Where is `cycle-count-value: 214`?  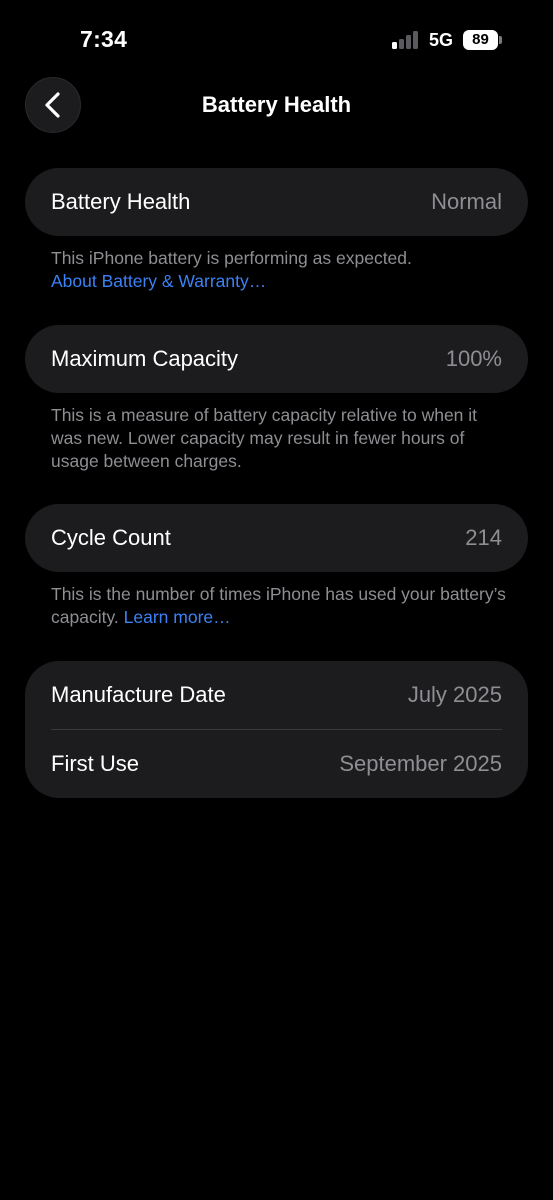
cycle-count-value: 214 is located at coordinates (483, 537).